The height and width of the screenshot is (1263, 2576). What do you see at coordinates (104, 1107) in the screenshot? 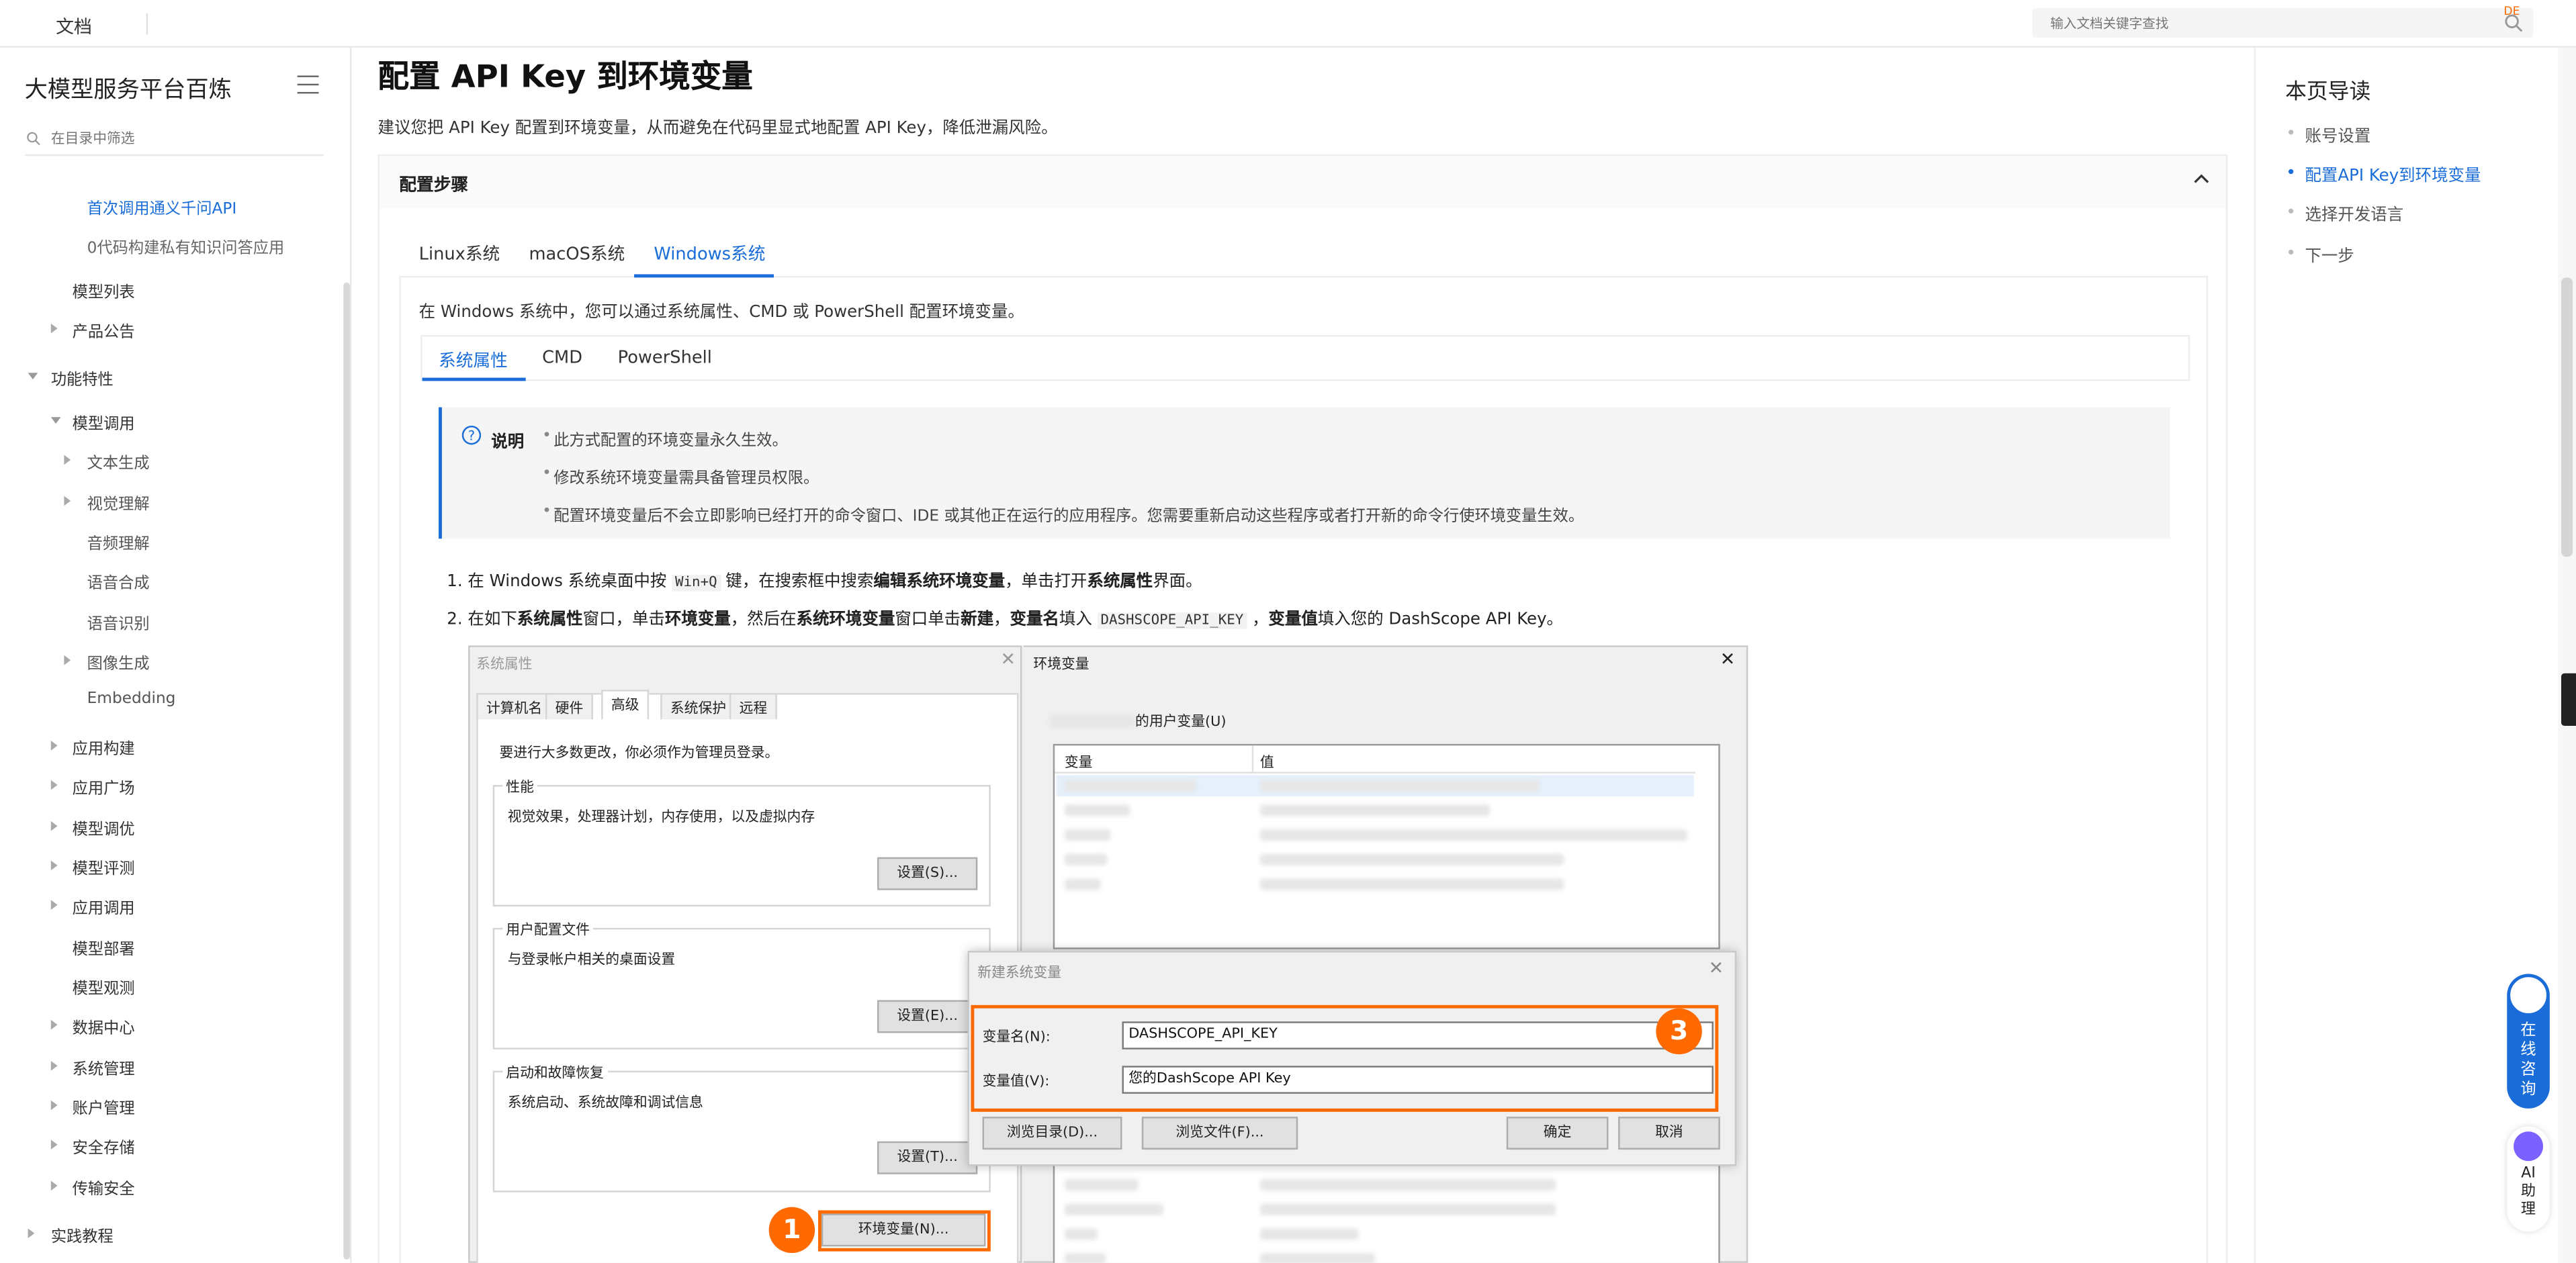
I see `sidebar-item-account-mgmt: 账户管理` at bounding box center [104, 1107].